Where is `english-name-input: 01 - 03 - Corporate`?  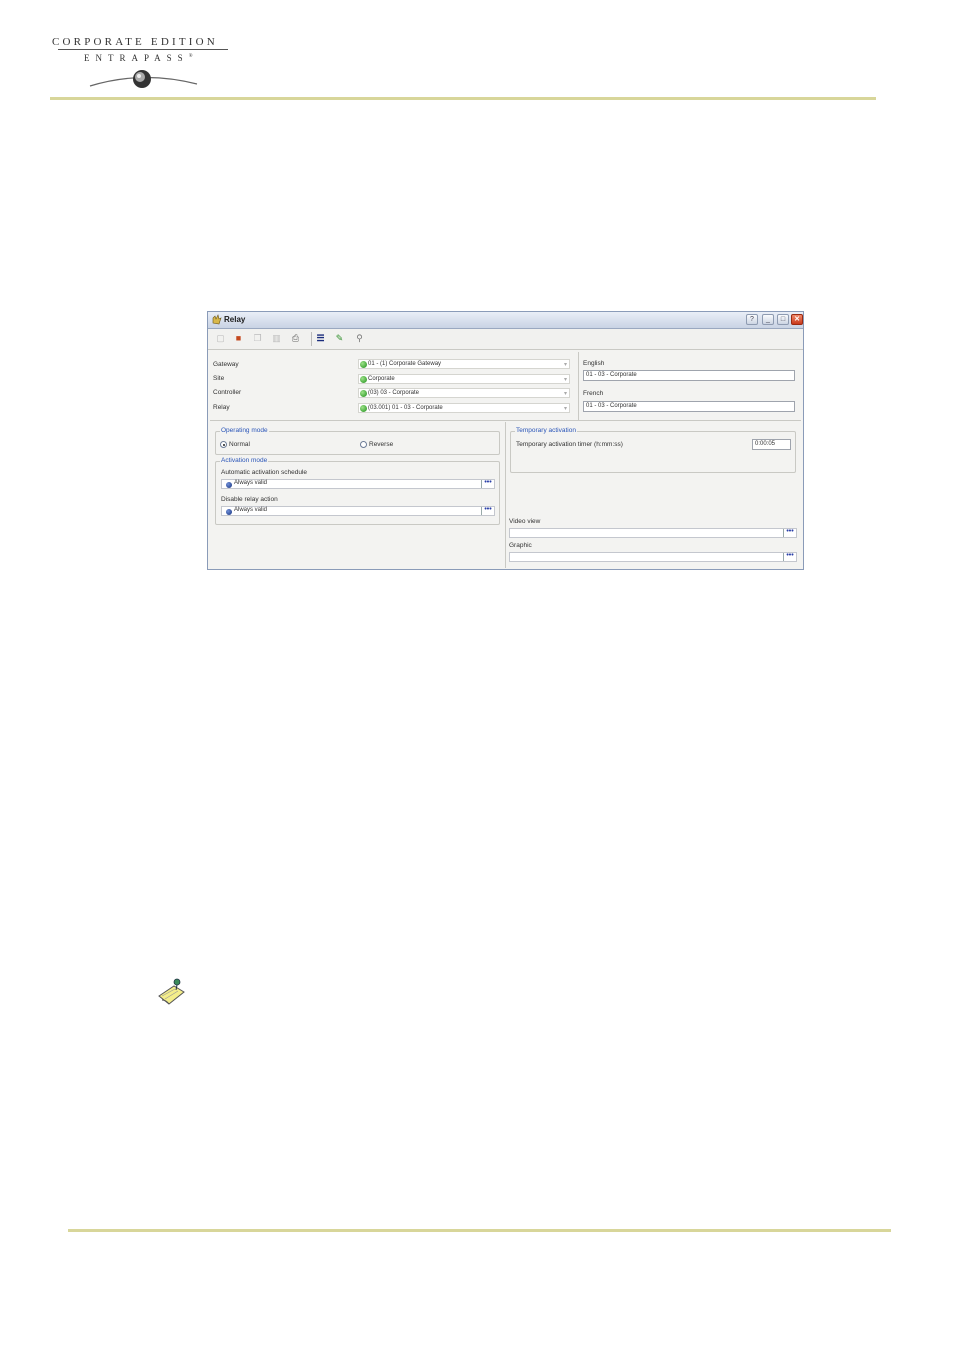
english-name-input: 01 - 03 - Corporate is located at coordinates (689, 375).